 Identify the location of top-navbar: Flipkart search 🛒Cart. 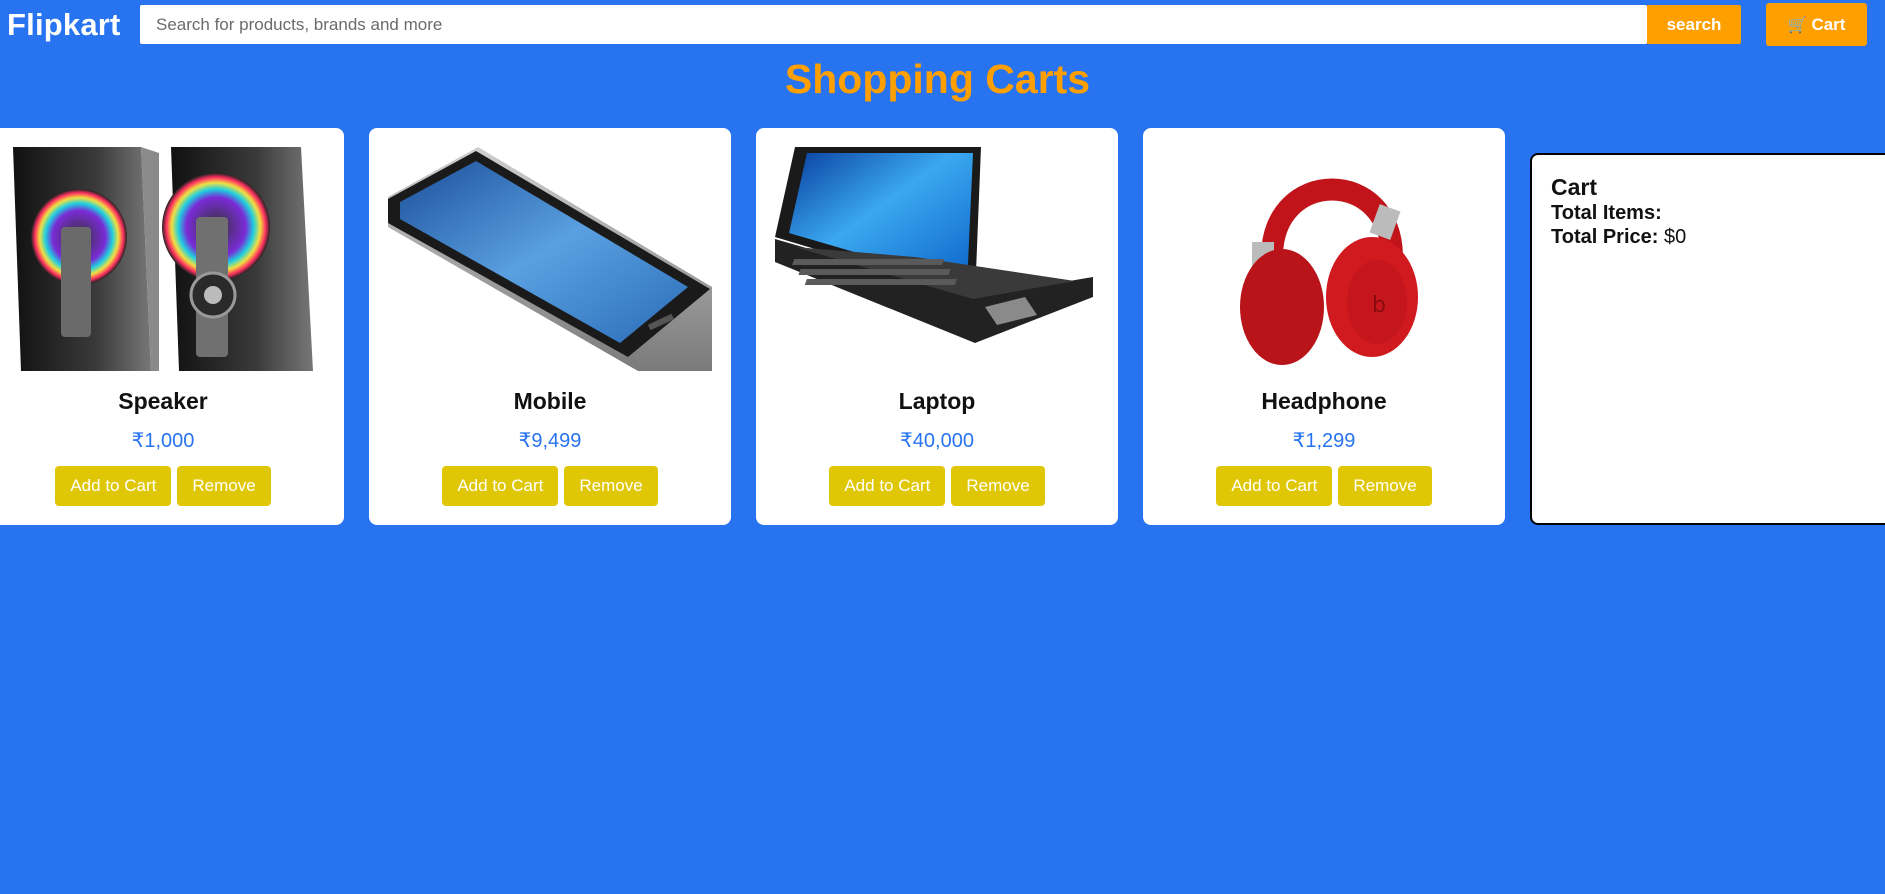
(942, 24).